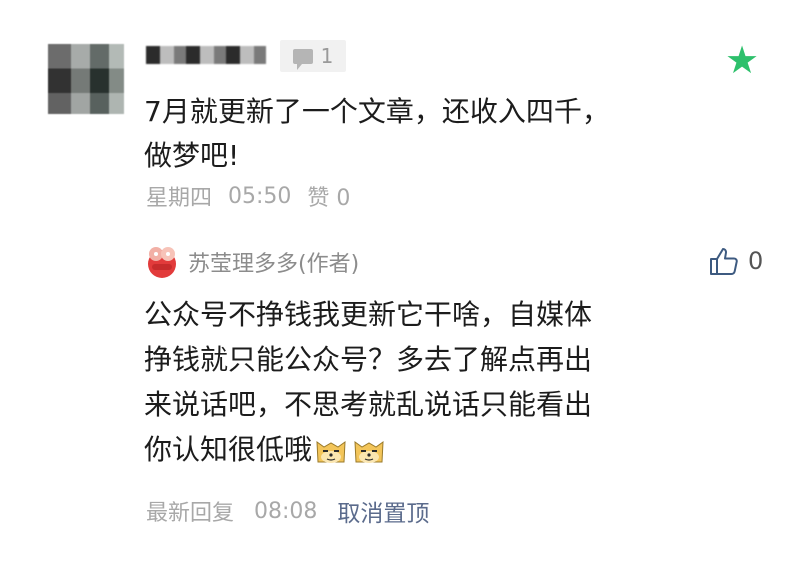 The width and height of the screenshot is (811, 580). I want to click on comment-likes: 赞 0, so click(328, 196).